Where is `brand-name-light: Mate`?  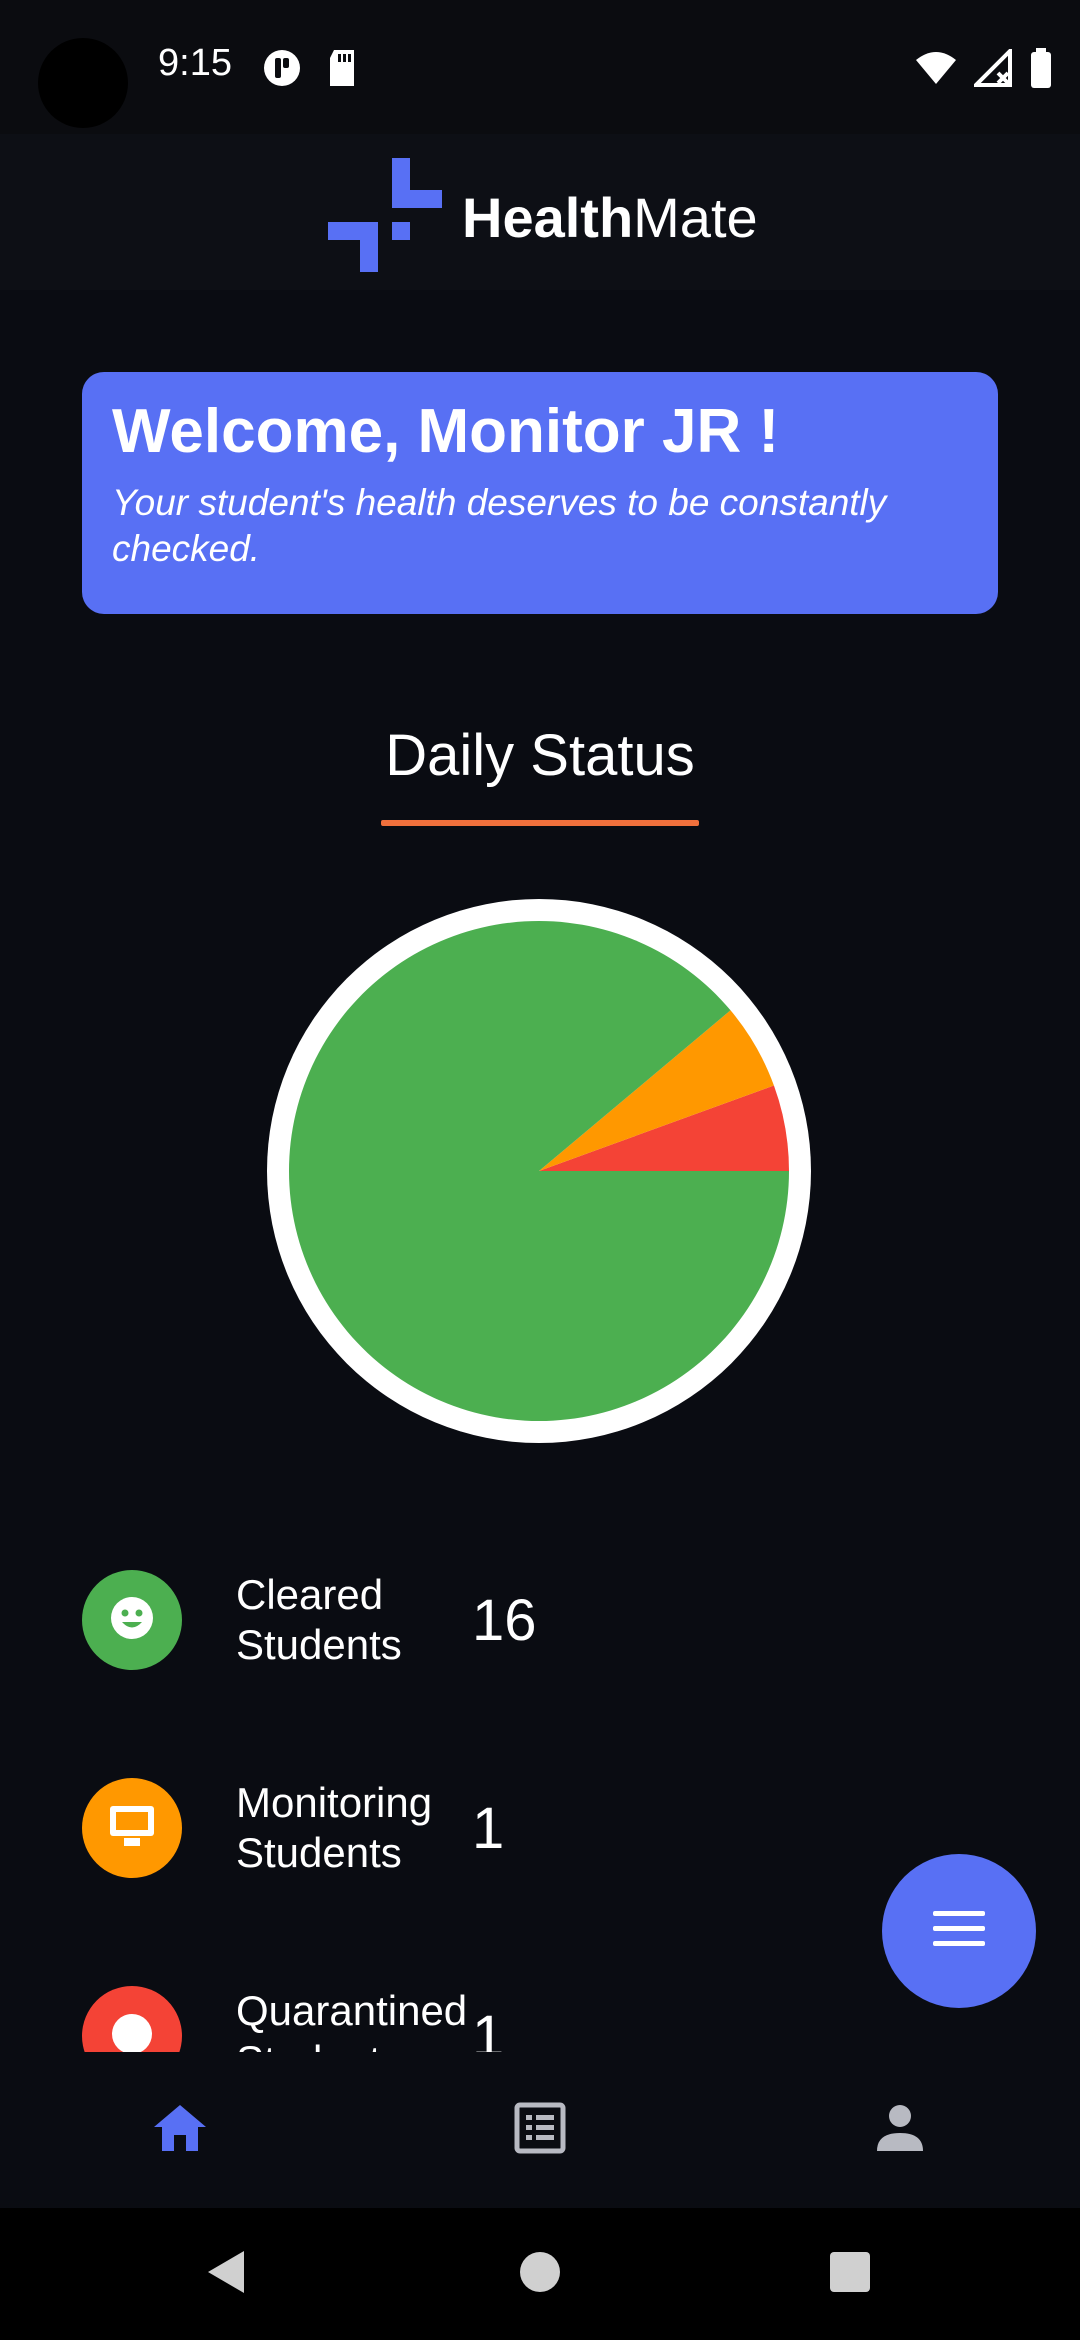
brand-name-light: Mate is located at coordinates (695, 217).